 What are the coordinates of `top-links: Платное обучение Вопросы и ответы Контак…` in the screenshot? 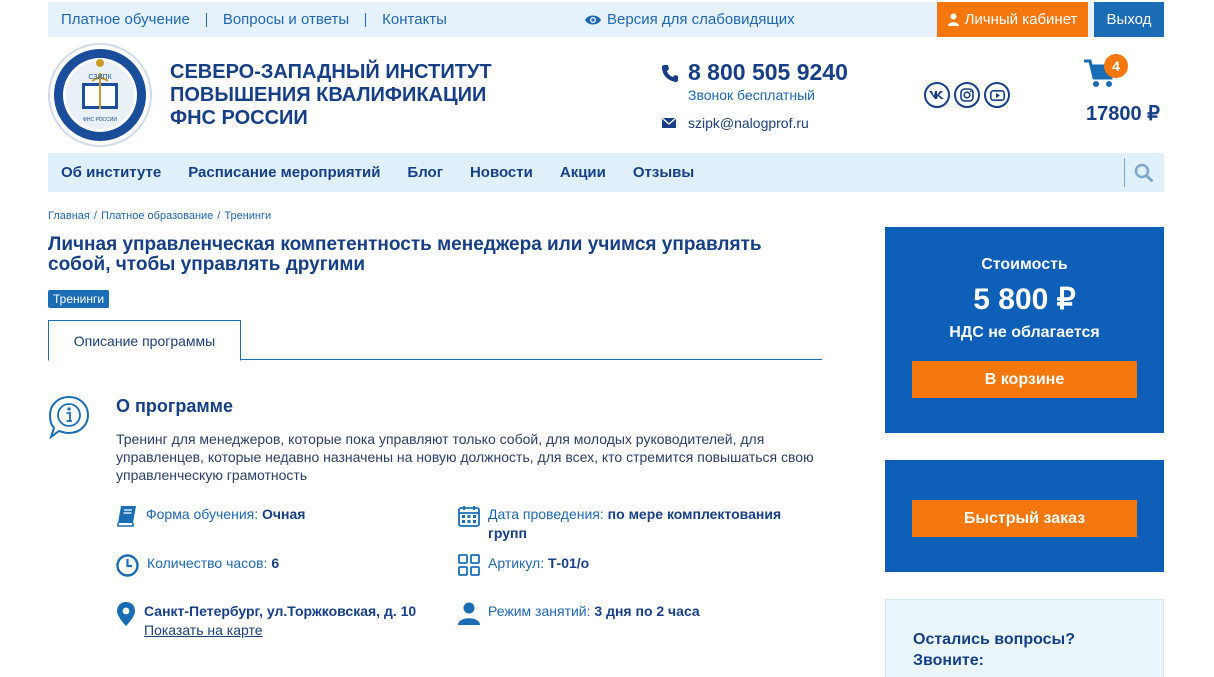 It's located at (254, 19).